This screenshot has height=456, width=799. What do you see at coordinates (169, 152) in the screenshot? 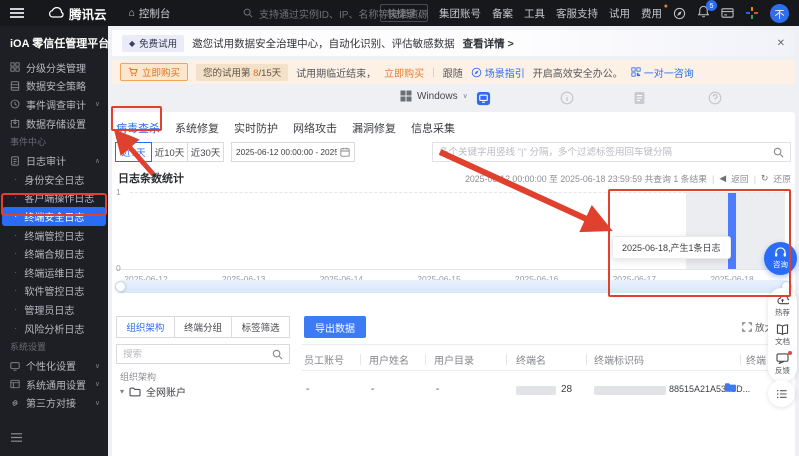
I see `range-10d-button: 近10天` at bounding box center [169, 152].